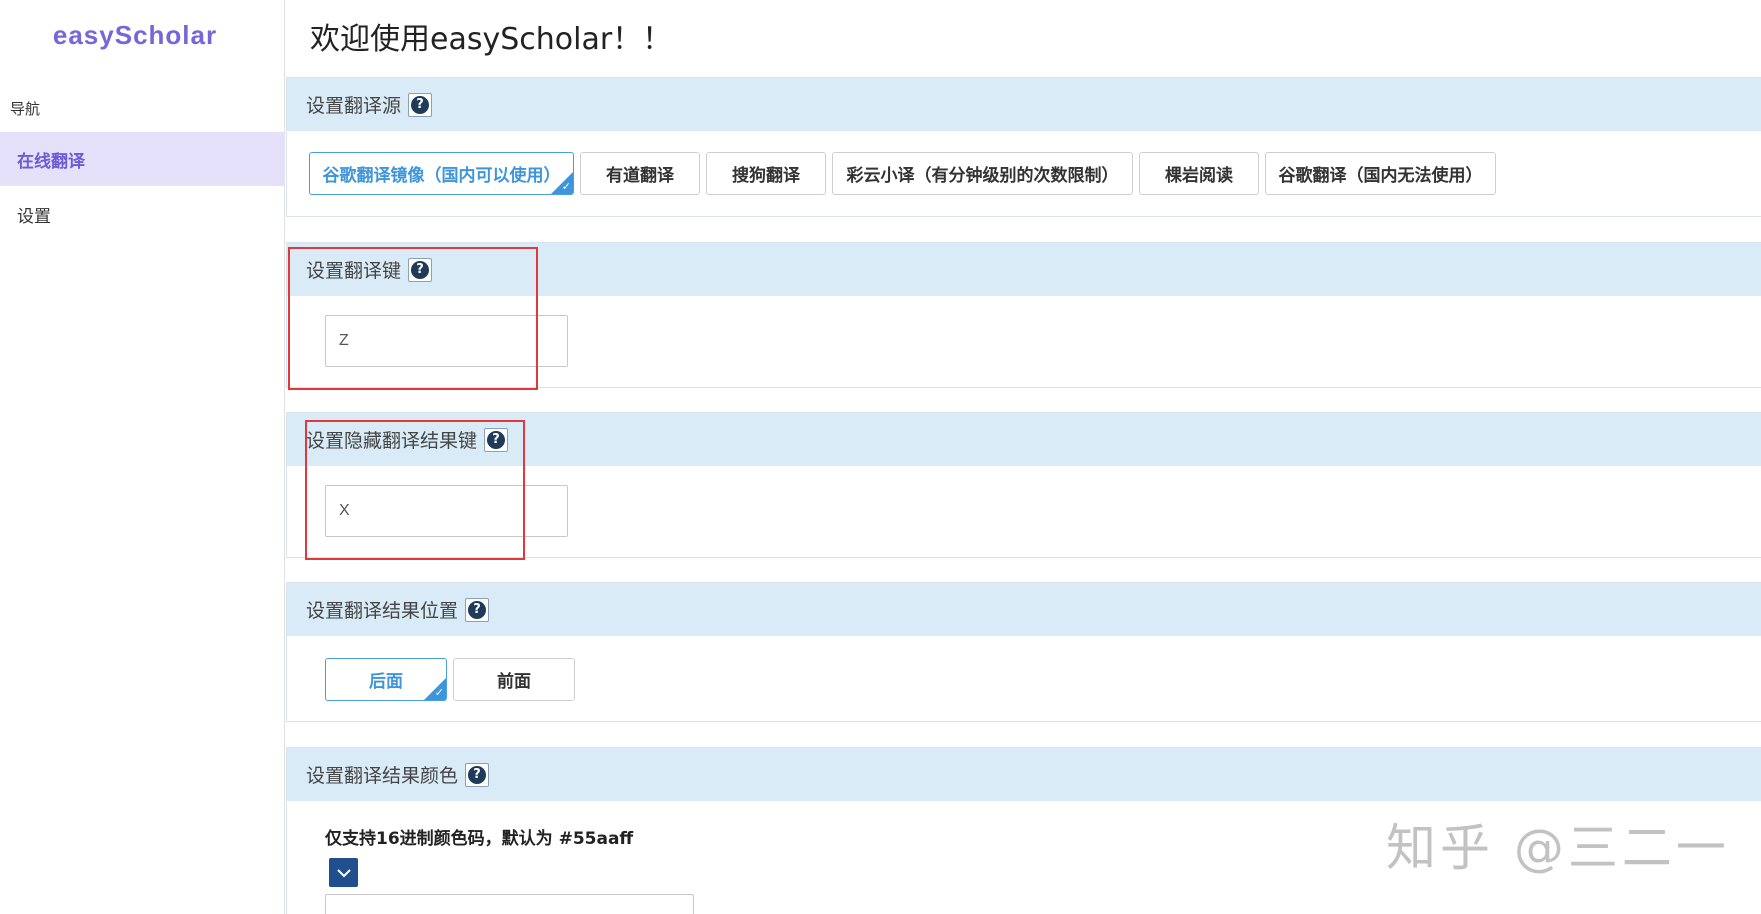 The image size is (1761, 914). I want to click on option-label: 后面, so click(386, 682).